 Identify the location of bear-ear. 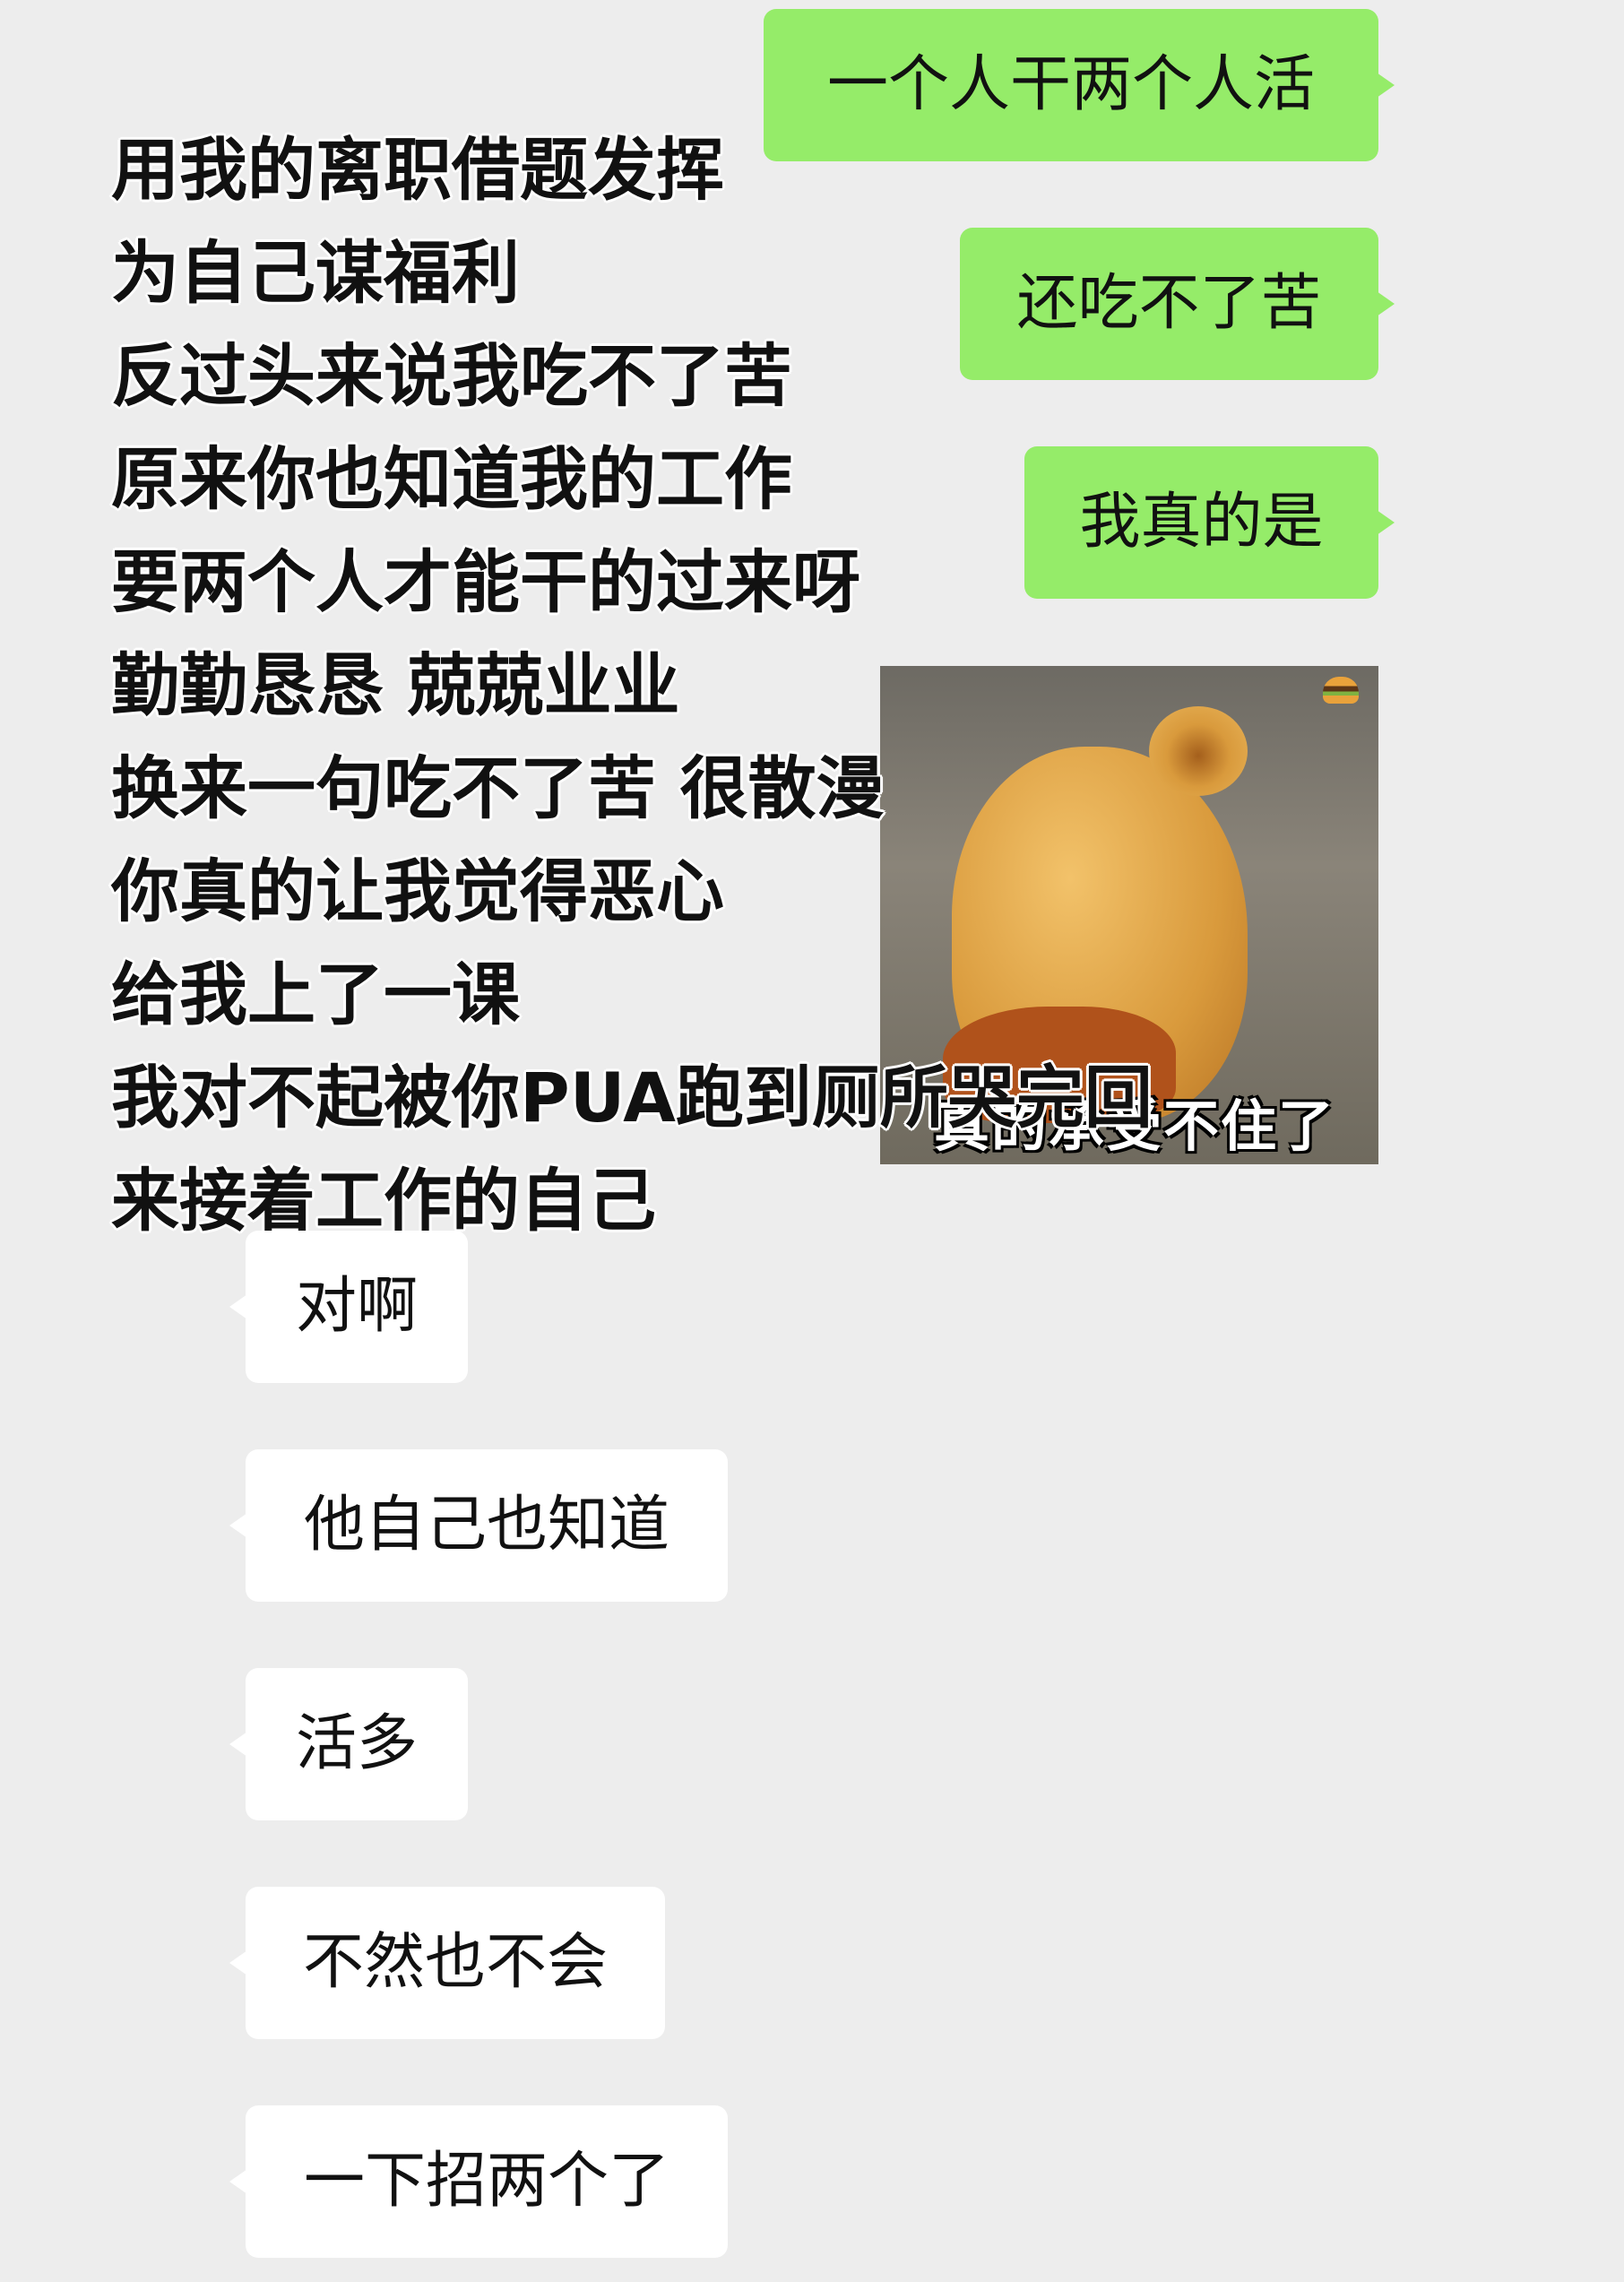
(1198, 751).